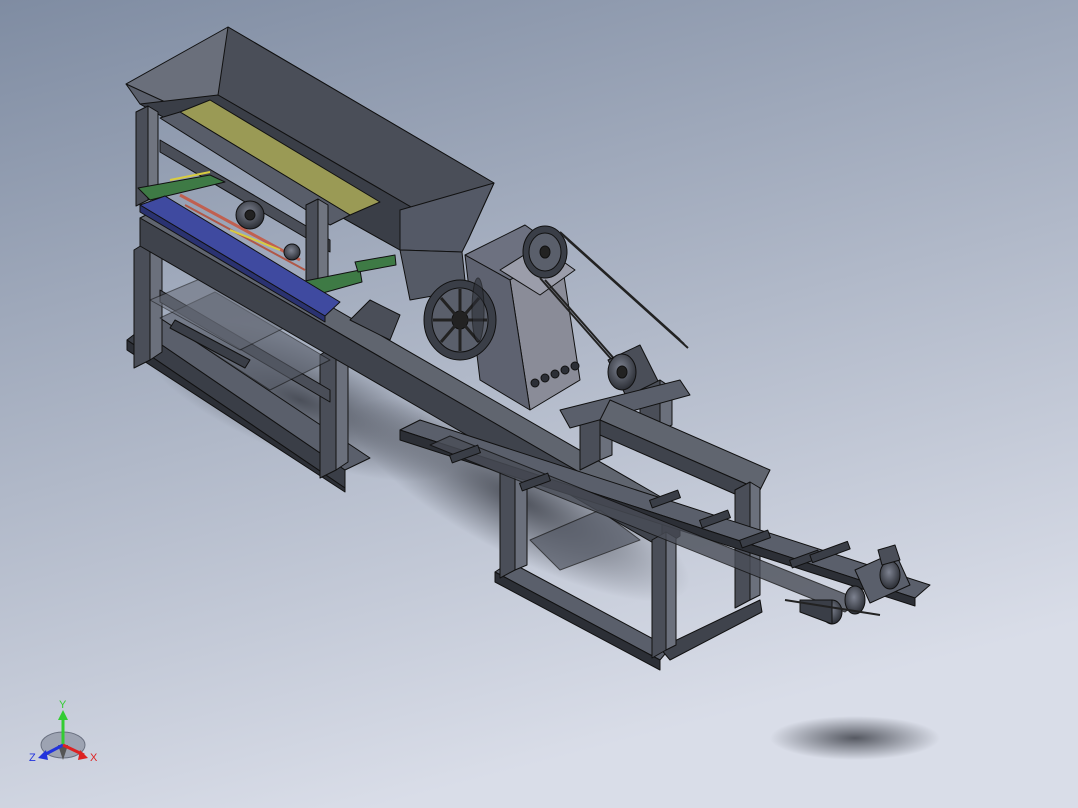  Describe the element at coordinates (94, 758) in the screenshot. I see `triad-x-label: X` at that location.